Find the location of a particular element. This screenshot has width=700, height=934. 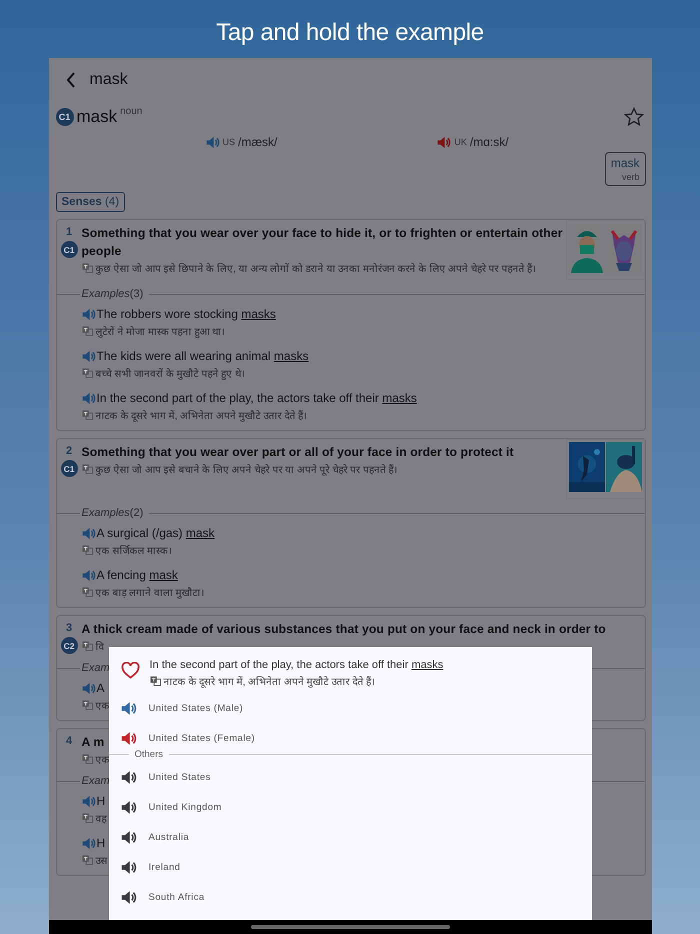

phonetic-text: /mɑ:sk/ is located at coordinates (489, 142).